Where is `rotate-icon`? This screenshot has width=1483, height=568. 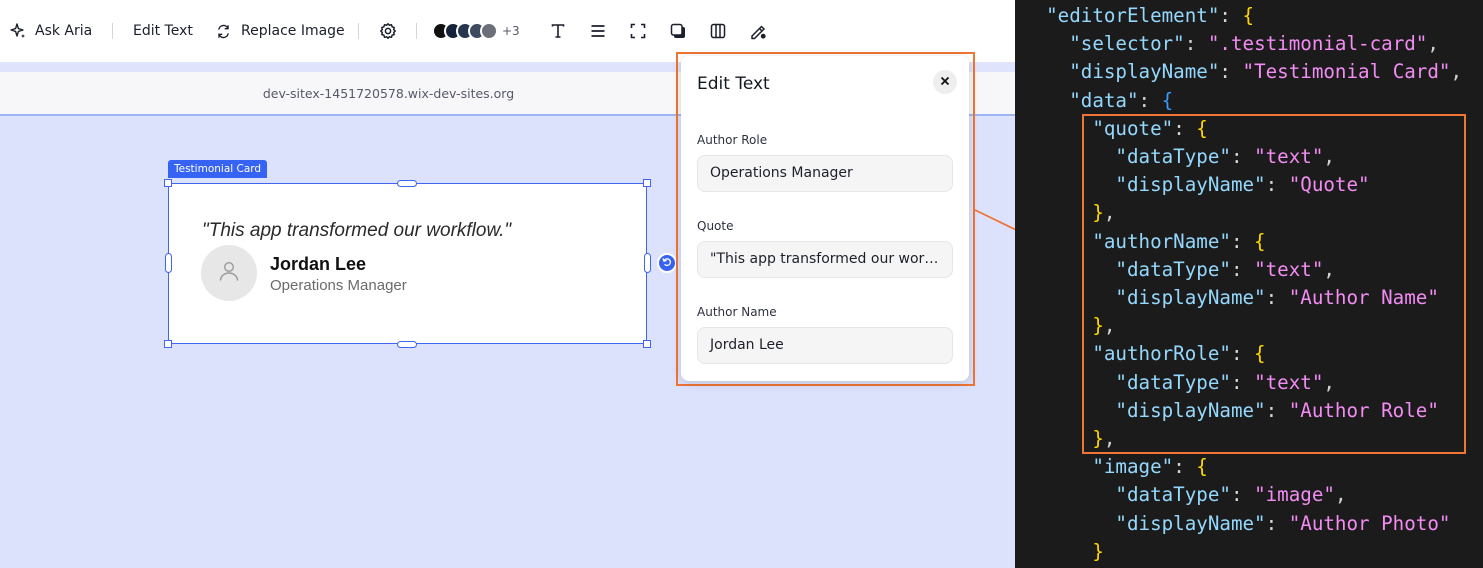 rotate-icon is located at coordinates (667, 263).